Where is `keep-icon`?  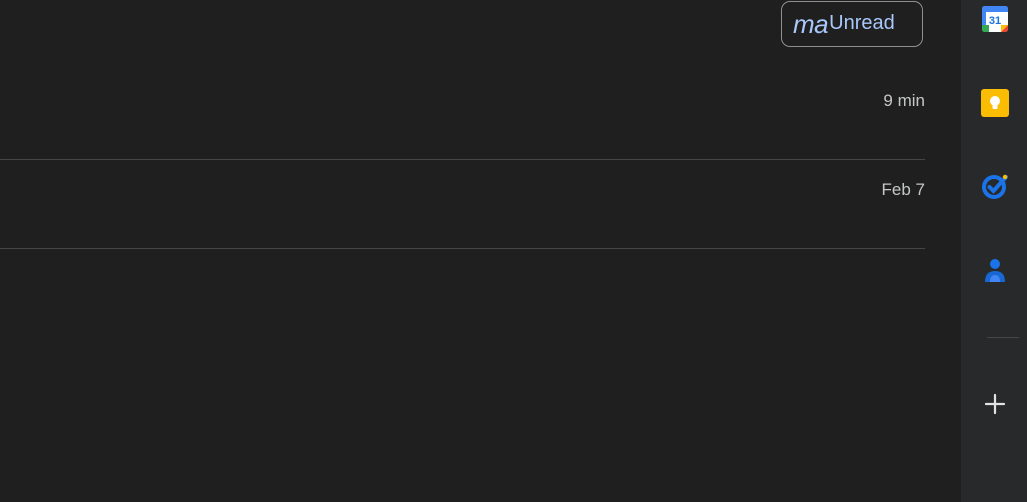
keep-icon is located at coordinates (995, 103).